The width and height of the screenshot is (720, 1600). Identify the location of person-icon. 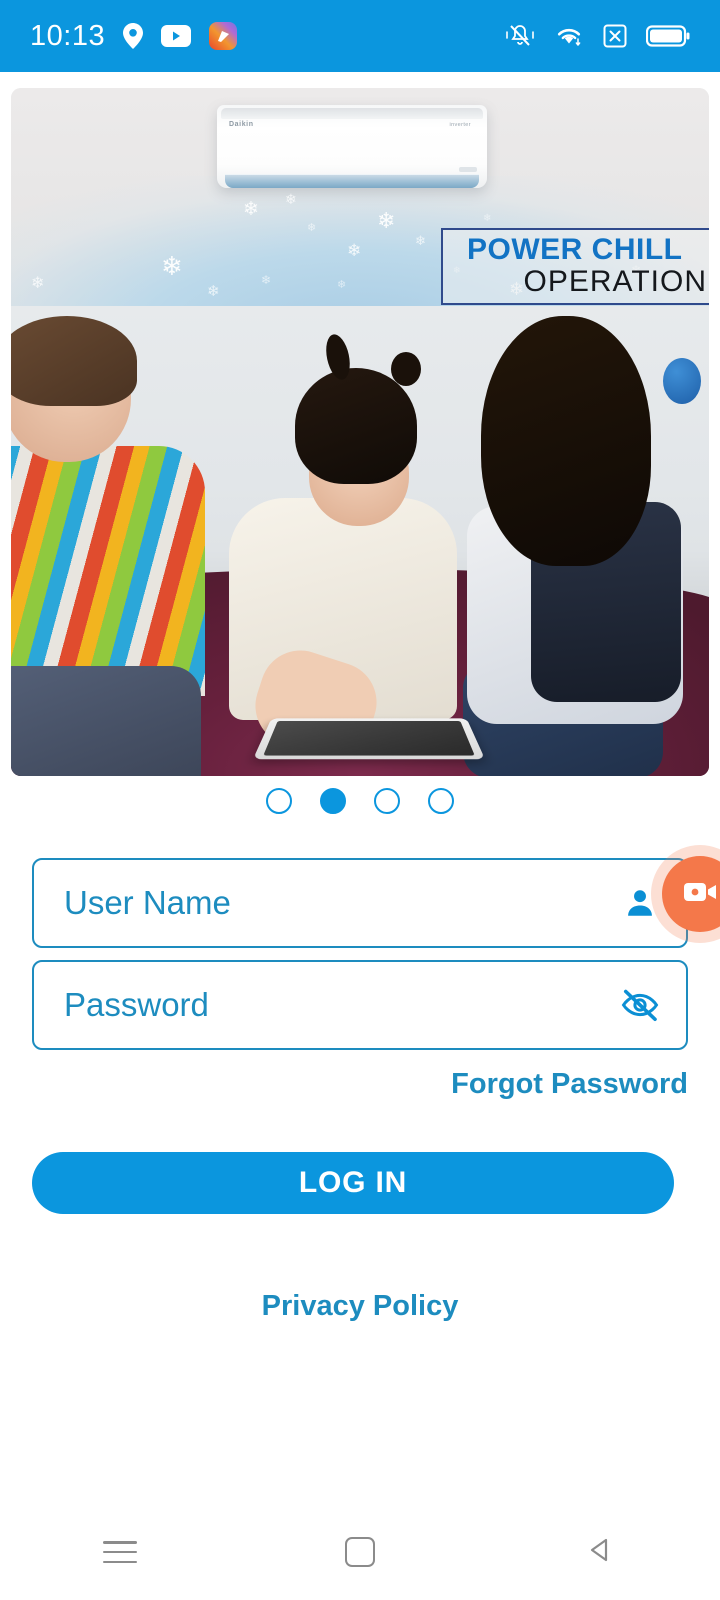
(640, 903).